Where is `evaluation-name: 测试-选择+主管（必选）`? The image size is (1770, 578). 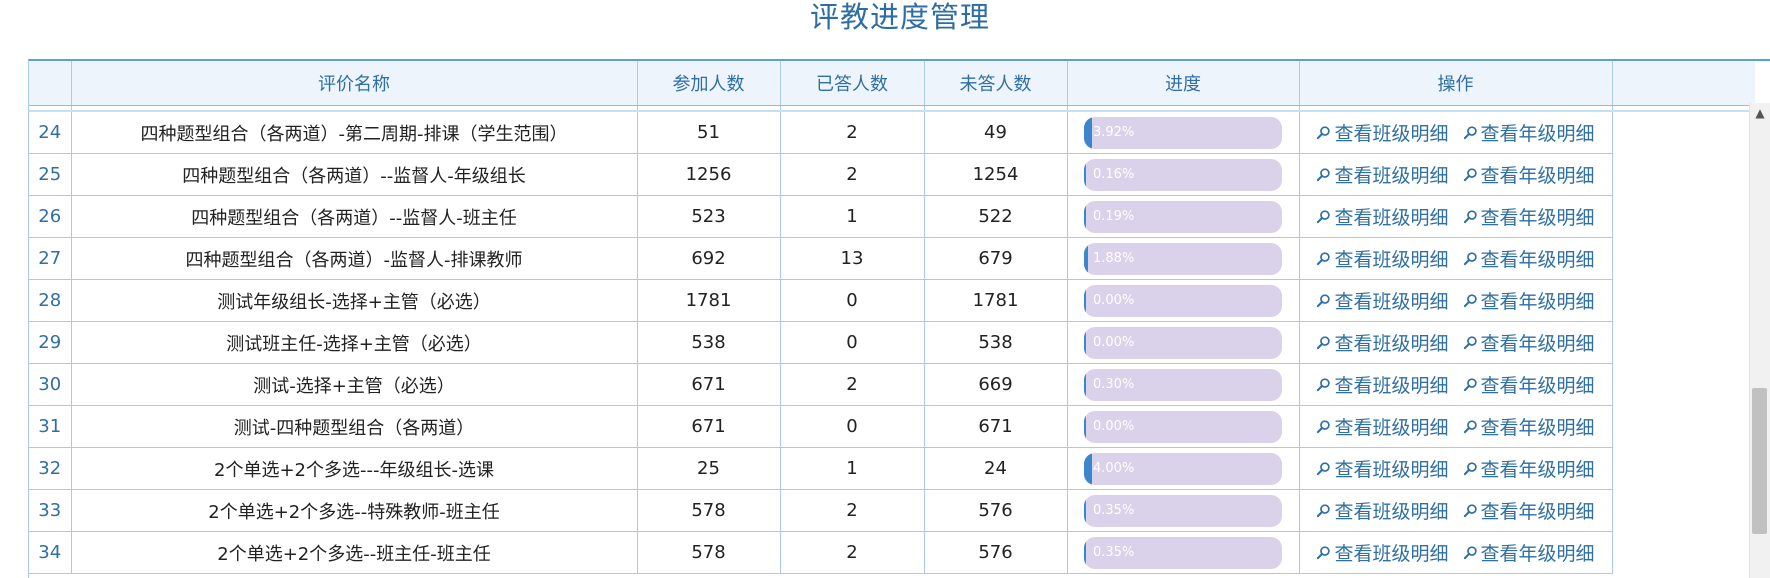 evaluation-name: 测试-选择+主管（必选） is located at coordinates (354, 384).